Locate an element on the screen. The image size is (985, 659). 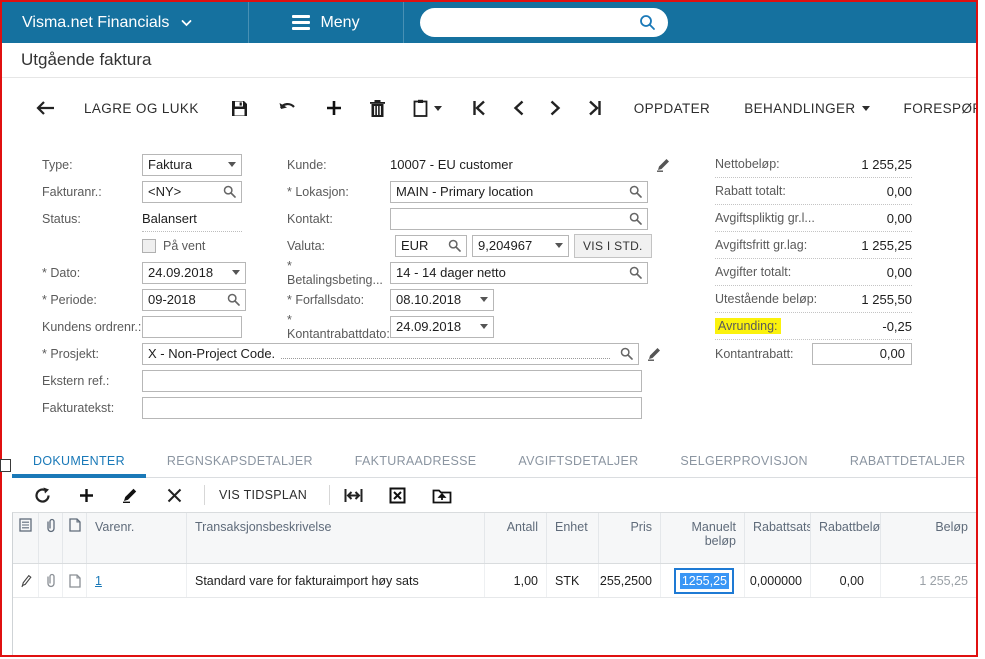
cash-discount-date-field: 24.09.2018 is located at coordinates (442, 326).